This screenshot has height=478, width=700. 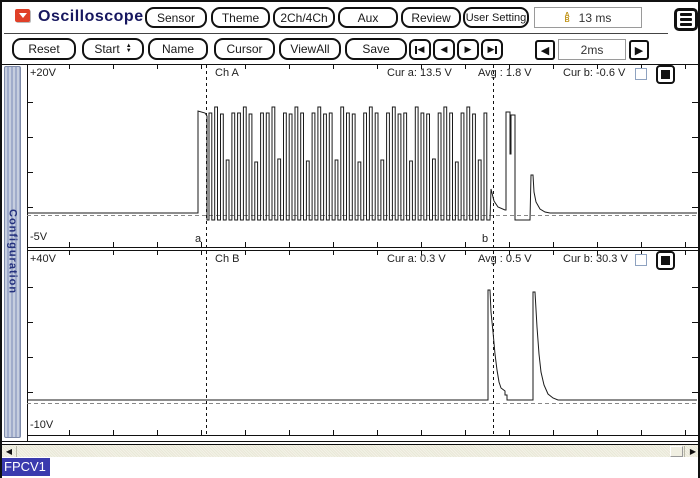 What do you see at coordinates (198, 239) in the screenshot?
I see `cursor-a-label: a` at bounding box center [198, 239].